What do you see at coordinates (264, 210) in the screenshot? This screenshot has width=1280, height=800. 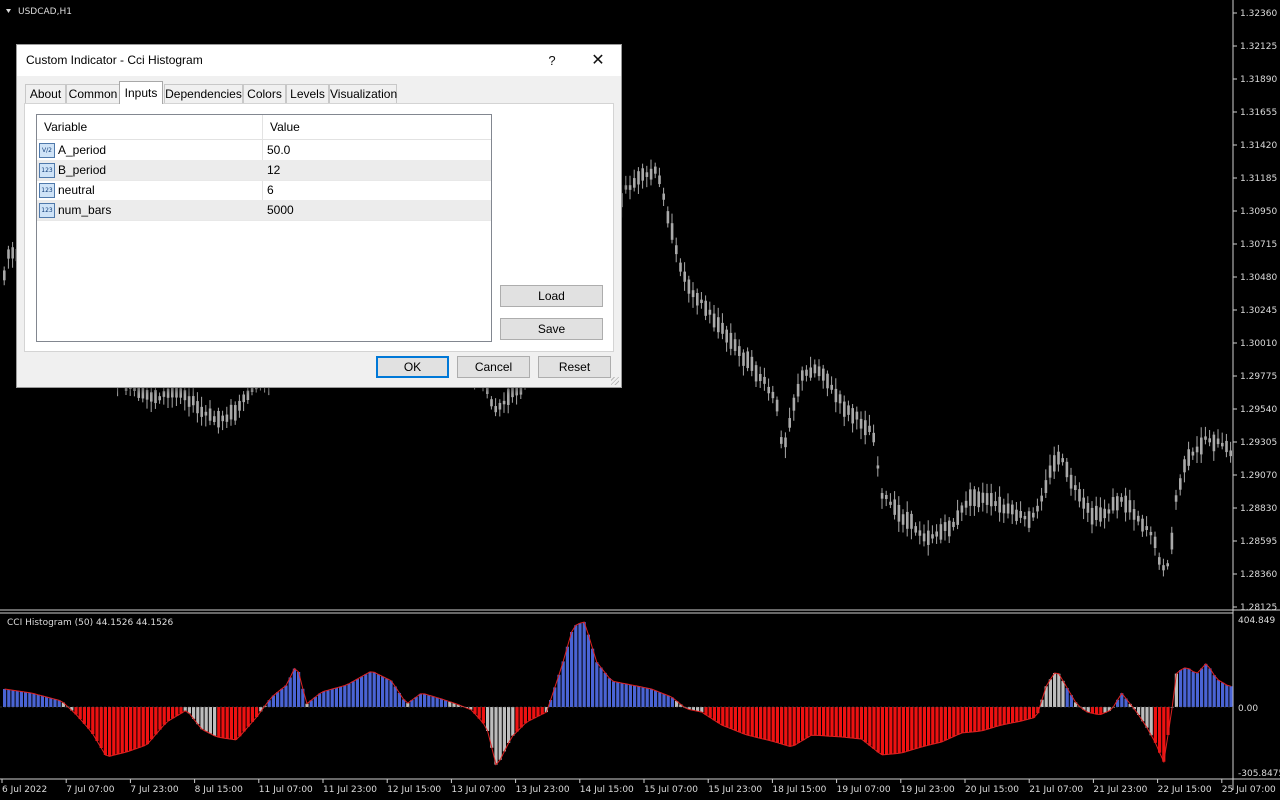 I see `input-row-num-bars: 123 num_bars 5000` at bounding box center [264, 210].